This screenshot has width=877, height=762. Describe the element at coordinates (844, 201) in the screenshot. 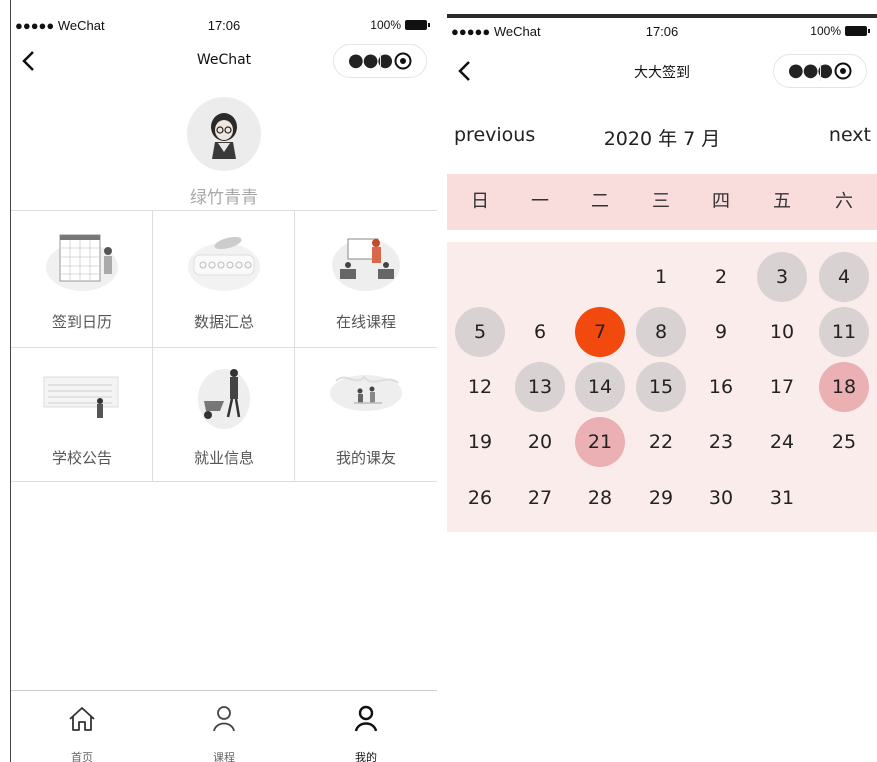

I see `weekday-label: 六` at that location.